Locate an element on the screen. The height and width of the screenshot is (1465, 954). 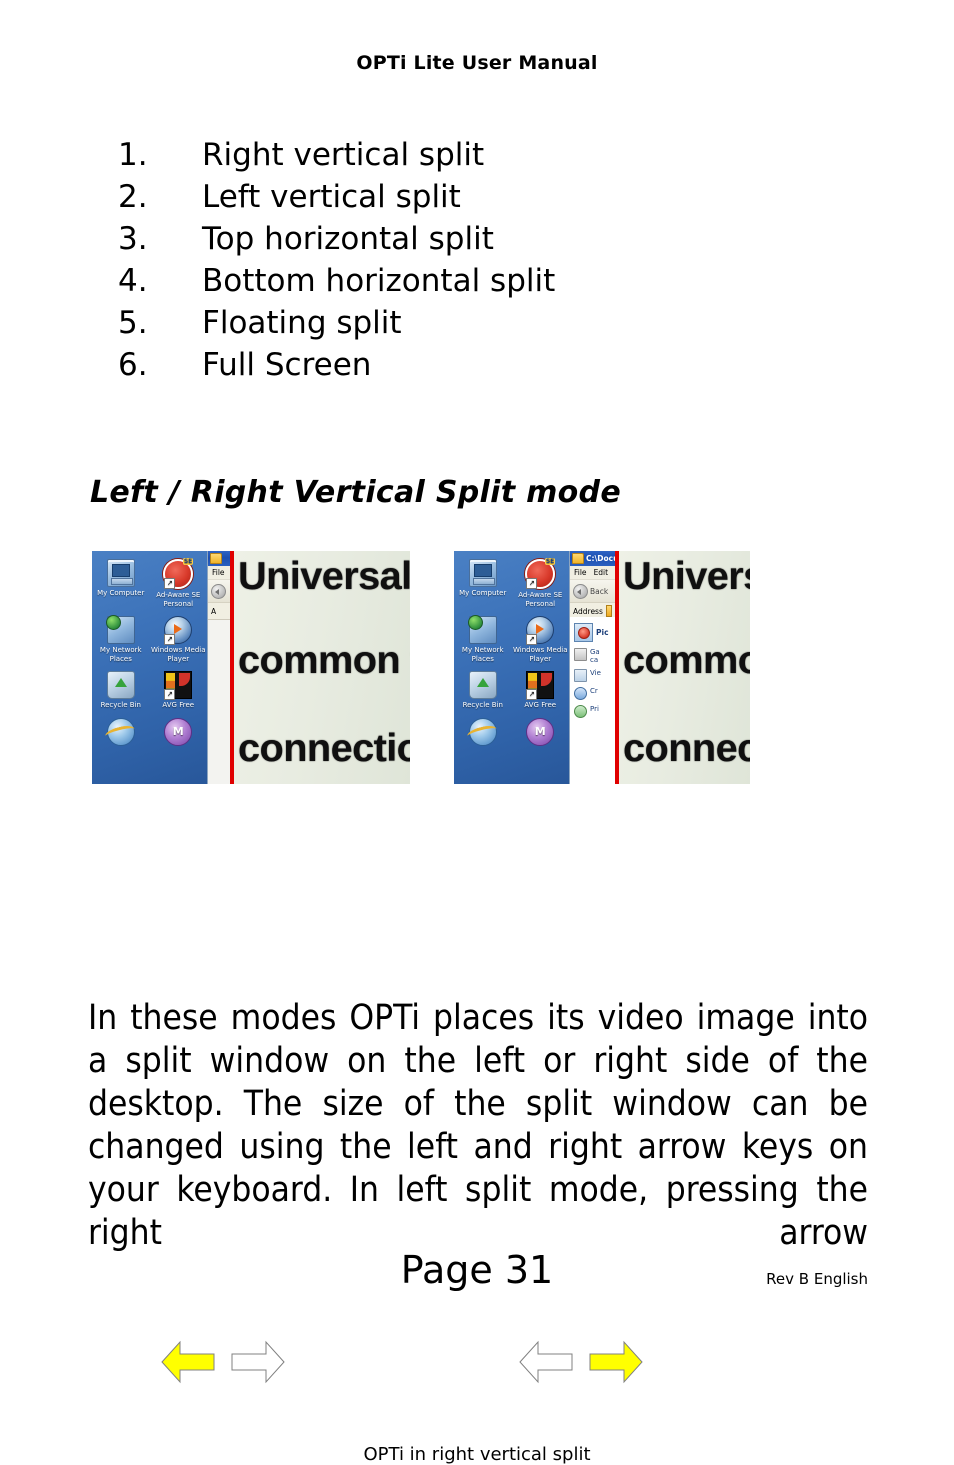
list-item-label: Left vertical split is located at coordinates (331, 197).